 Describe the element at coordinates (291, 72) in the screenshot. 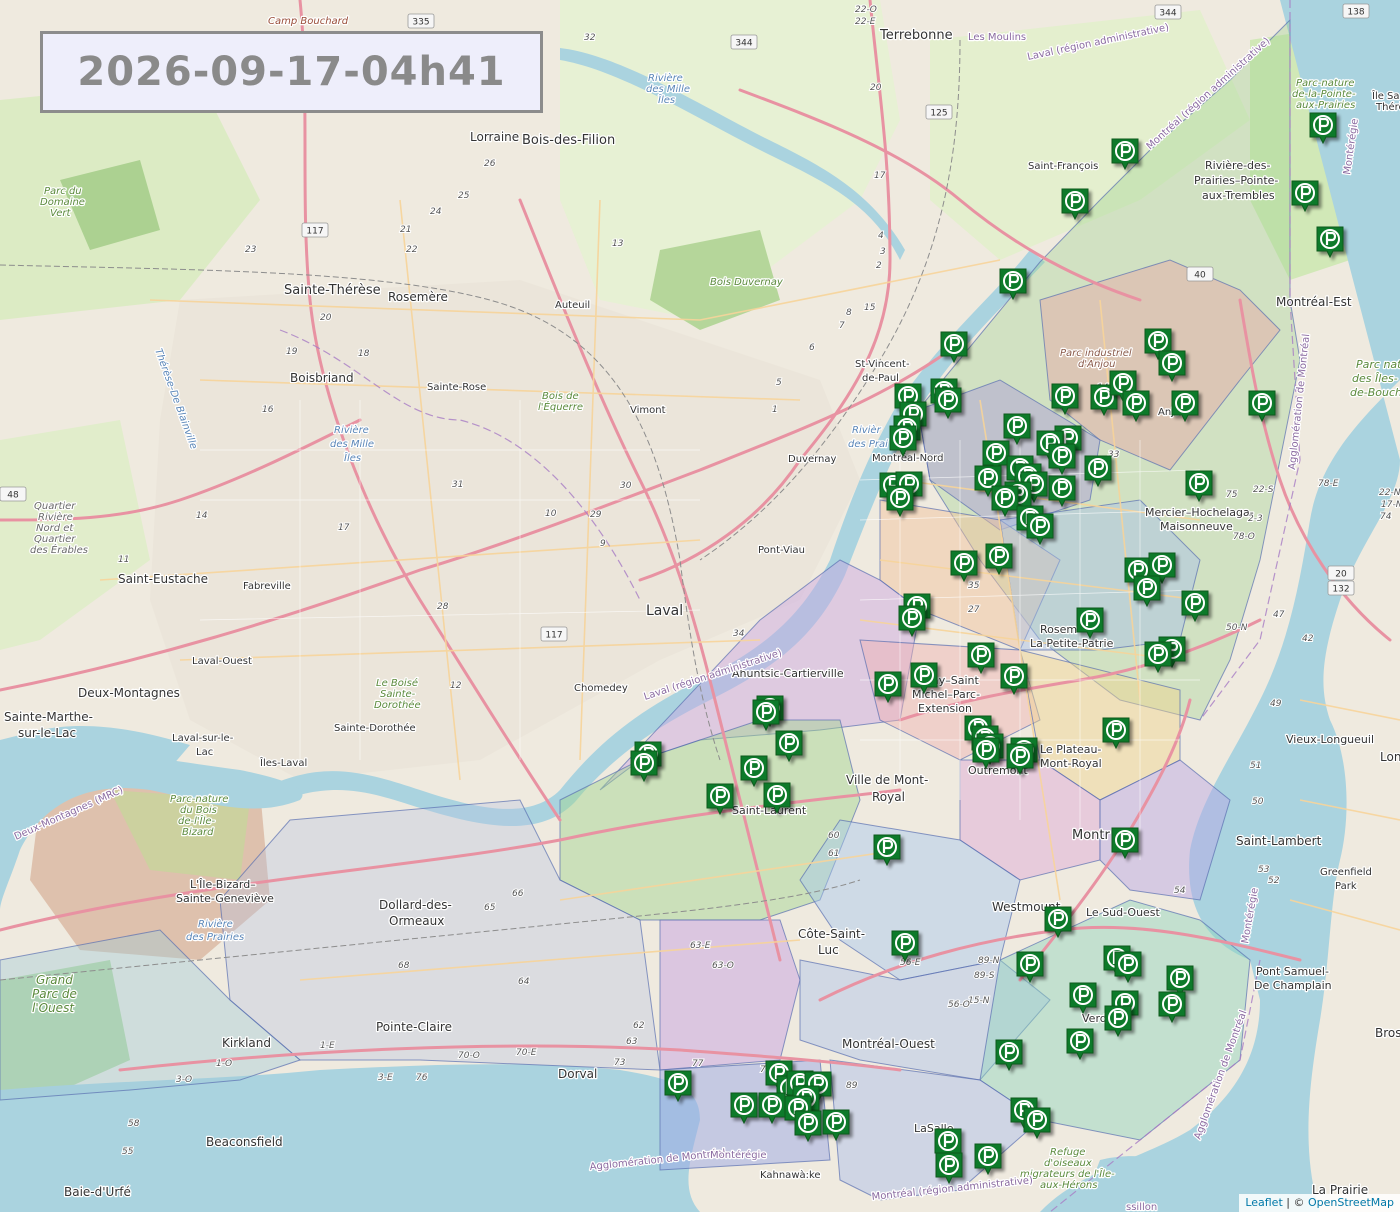

I see `timestamp-box: 2026-09-17-04h41` at that location.